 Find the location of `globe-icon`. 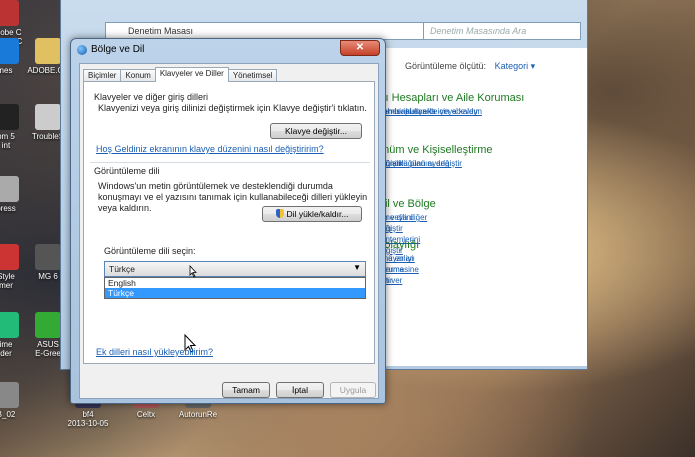

globe-icon is located at coordinates (82, 50).